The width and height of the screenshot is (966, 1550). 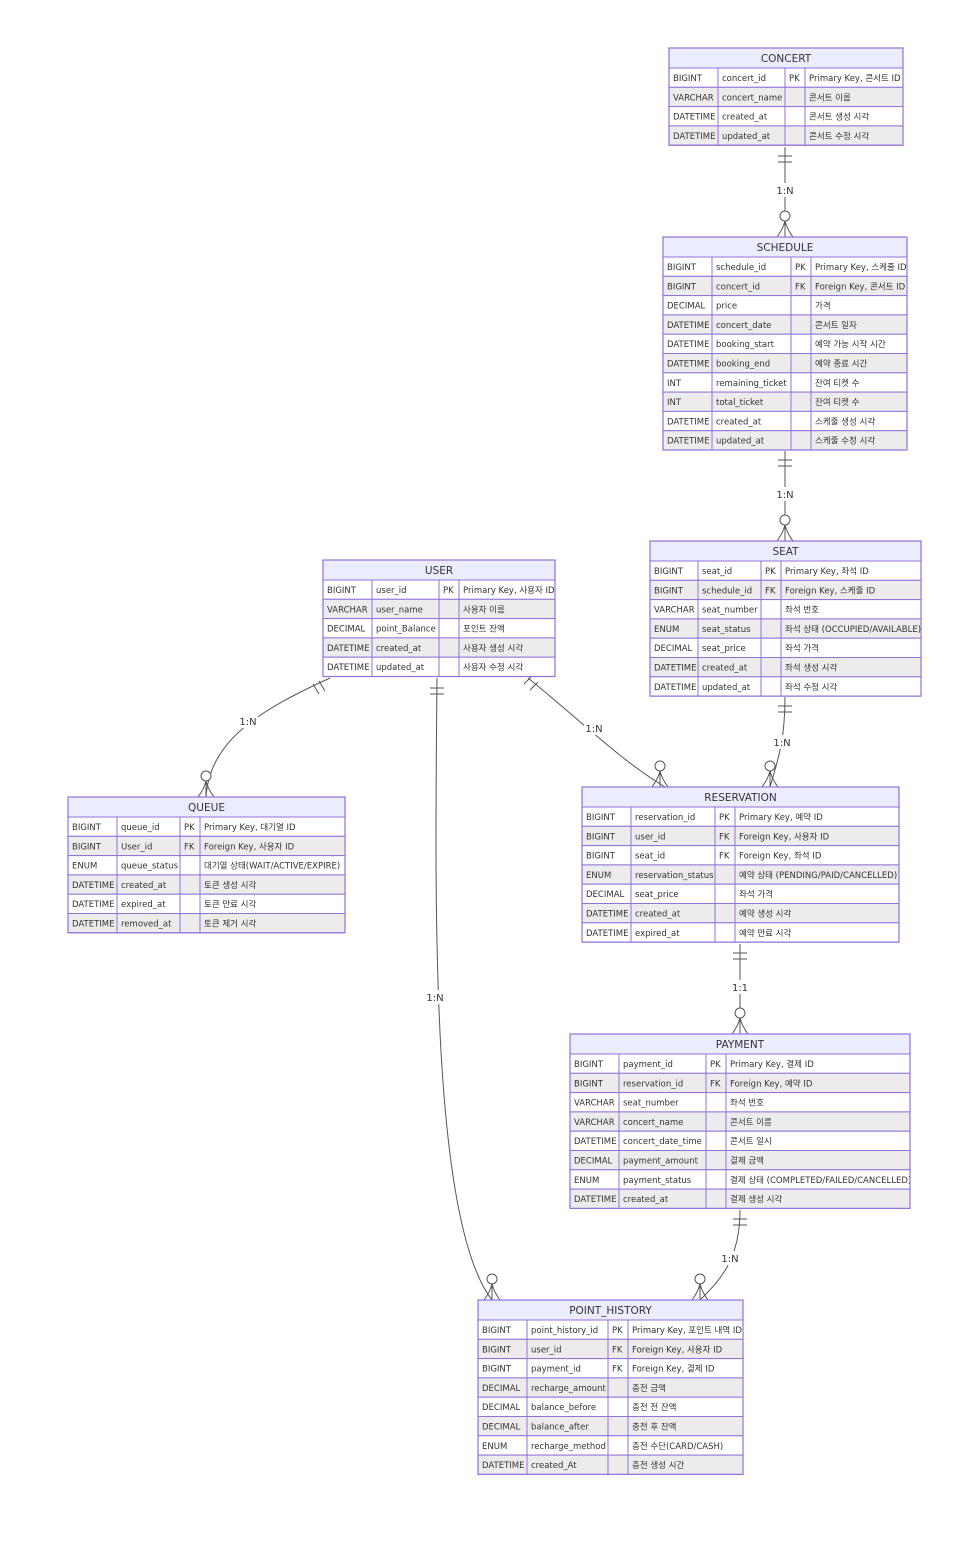 What do you see at coordinates (657, 934) in the screenshot?
I see `attribute-name: expired_at` at bounding box center [657, 934].